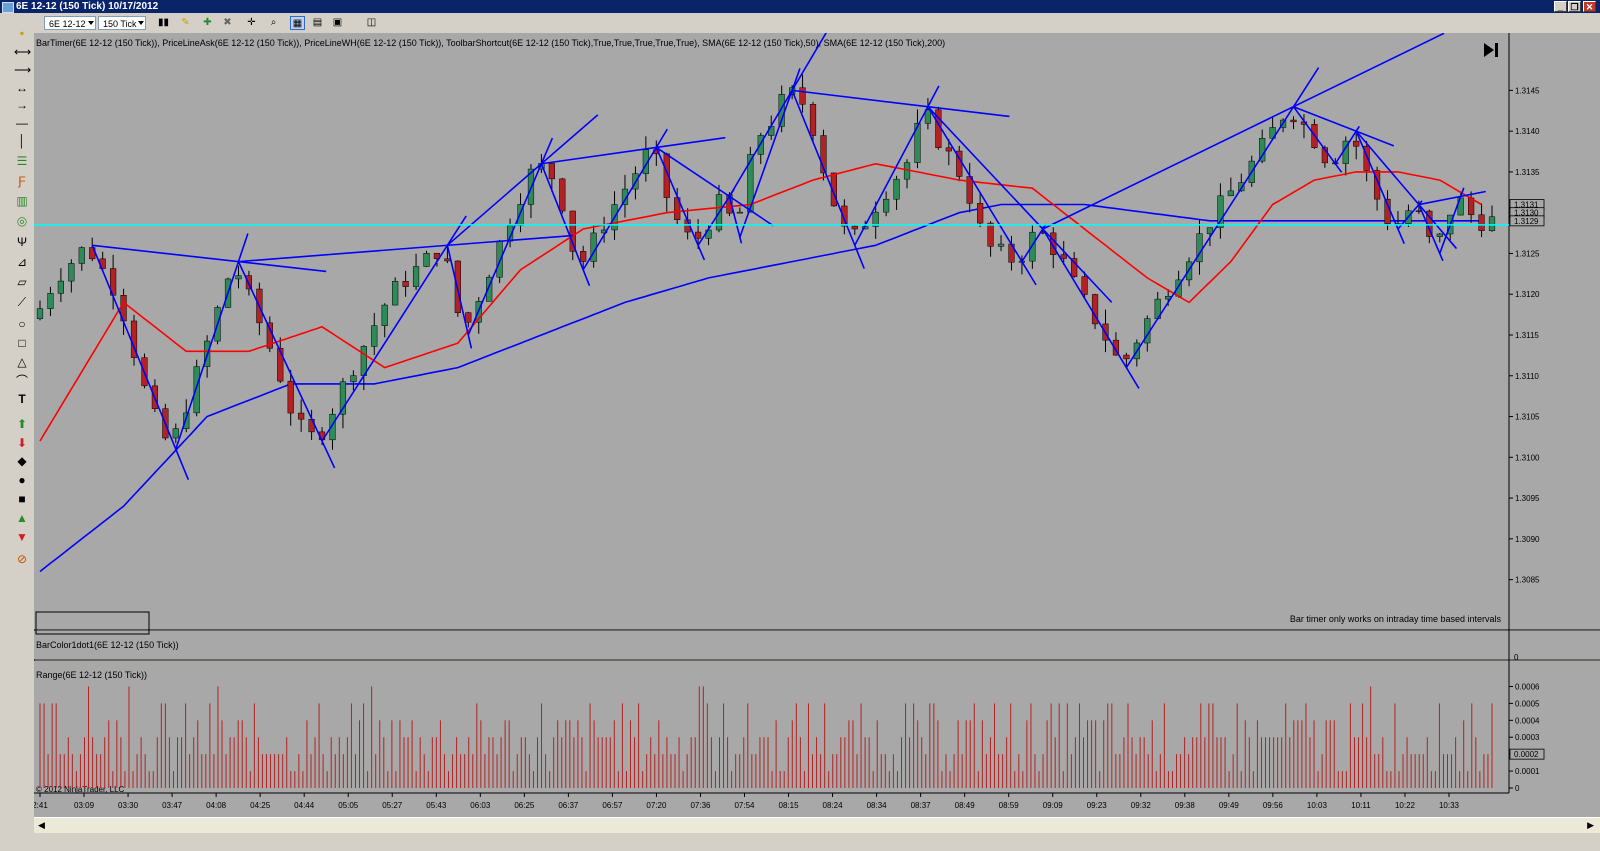 The height and width of the screenshot is (851, 1600). I want to click on data-box-icon: ▣, so click(337, 23).